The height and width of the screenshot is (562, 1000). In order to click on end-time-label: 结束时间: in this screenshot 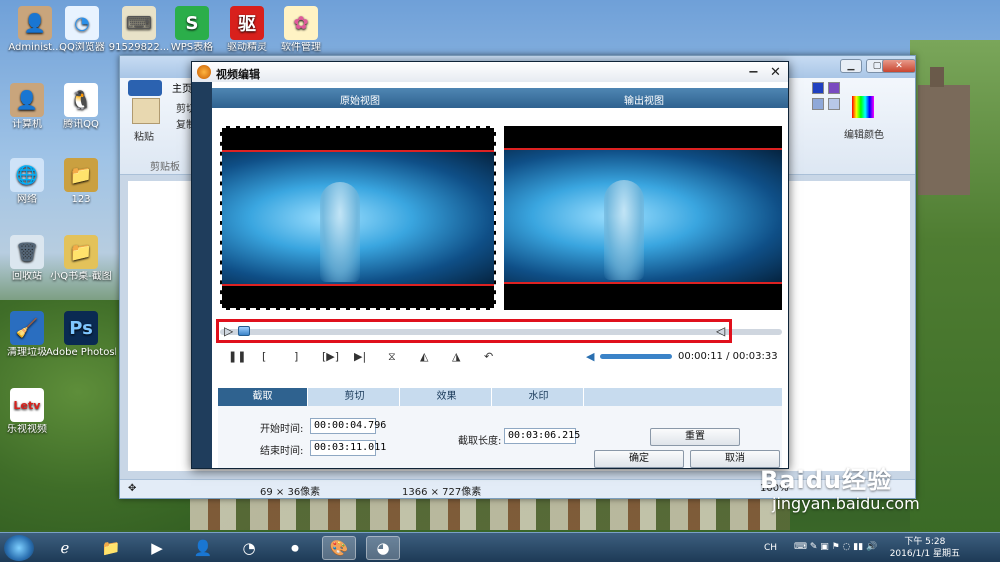, I will do `click(282, 451)`.